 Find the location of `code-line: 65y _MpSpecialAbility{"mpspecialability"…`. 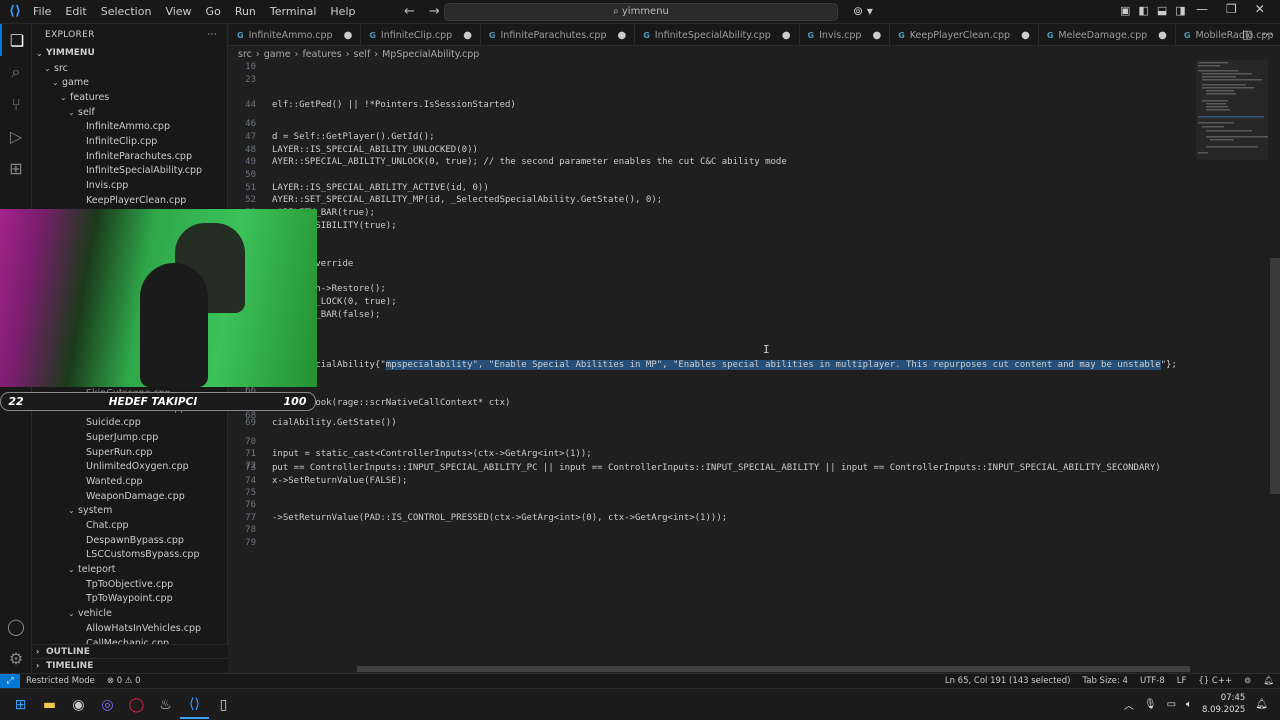

code-line: 65y _MpSpecialAbility{"mpspecialability"… is located at coordinates (729, 365).